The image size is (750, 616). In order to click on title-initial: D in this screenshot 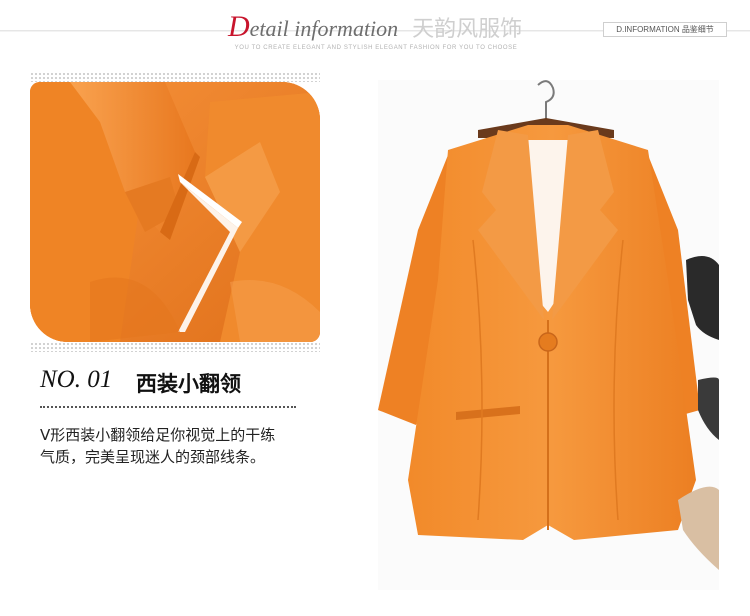, I will do `click(239, 26)`.